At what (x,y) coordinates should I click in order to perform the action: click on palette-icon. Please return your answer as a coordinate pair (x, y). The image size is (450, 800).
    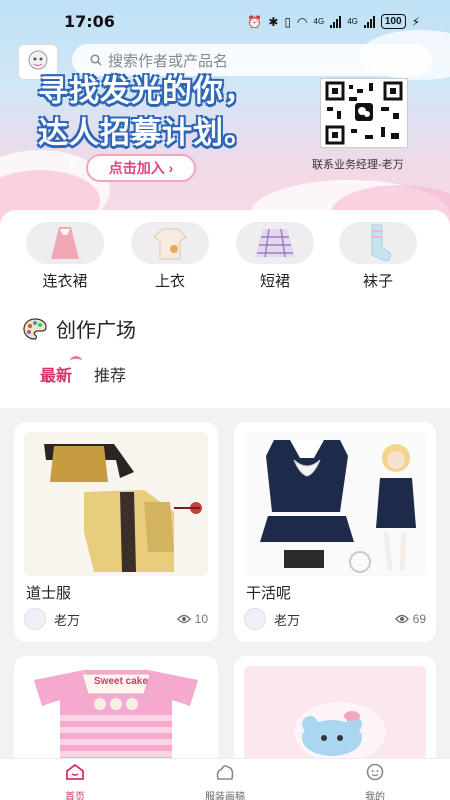
    Looking at the image, I should click on (35, 328).